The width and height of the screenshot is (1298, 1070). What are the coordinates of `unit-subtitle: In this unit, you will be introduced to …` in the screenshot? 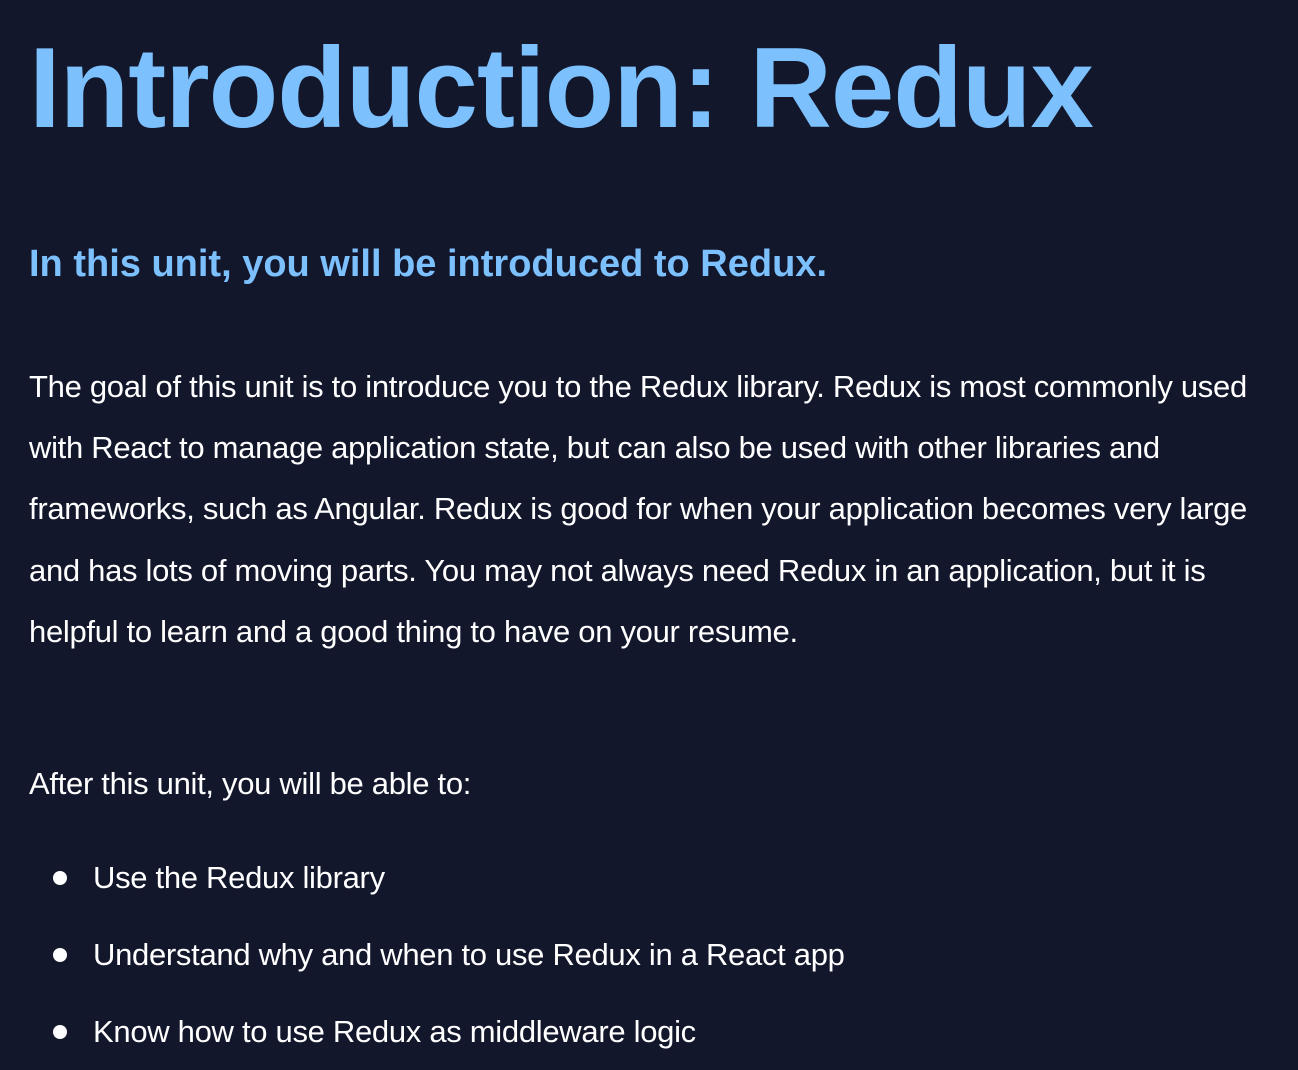 It's located at (428, 264).